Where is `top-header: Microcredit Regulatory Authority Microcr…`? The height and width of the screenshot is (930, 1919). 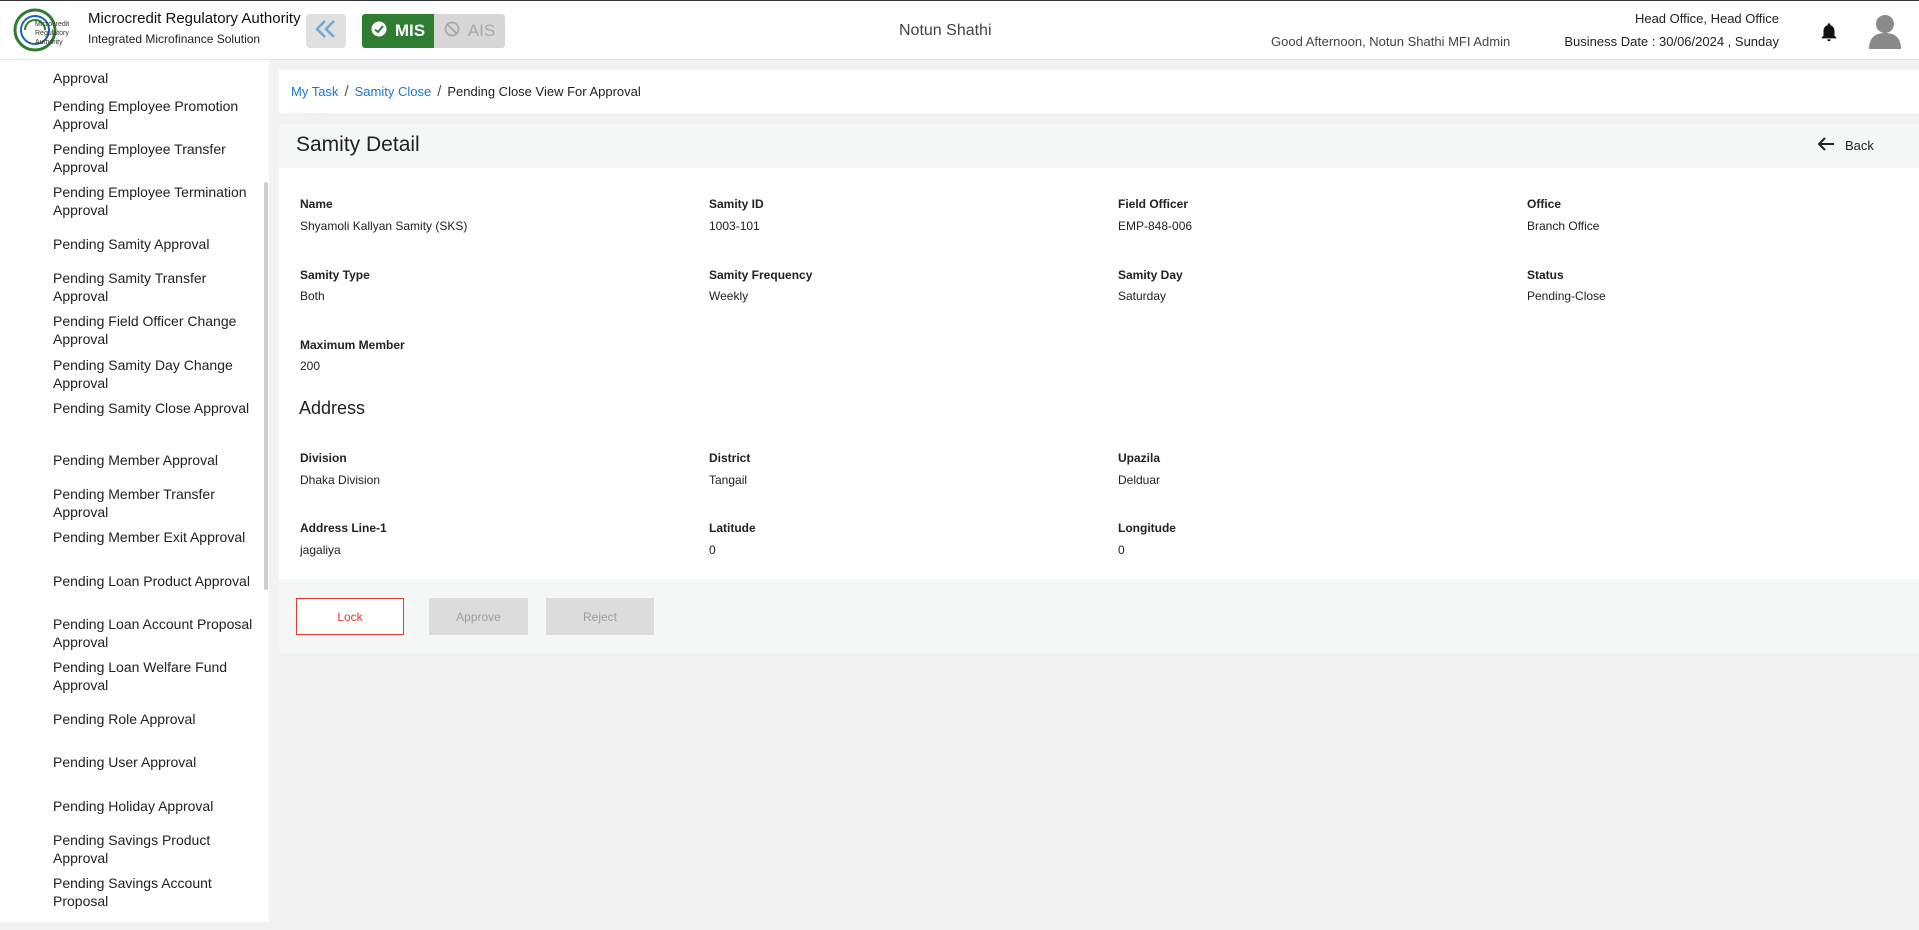
top-header: Microcredit Regulatory Authority Microcr… is located at coordinates (959, 30).